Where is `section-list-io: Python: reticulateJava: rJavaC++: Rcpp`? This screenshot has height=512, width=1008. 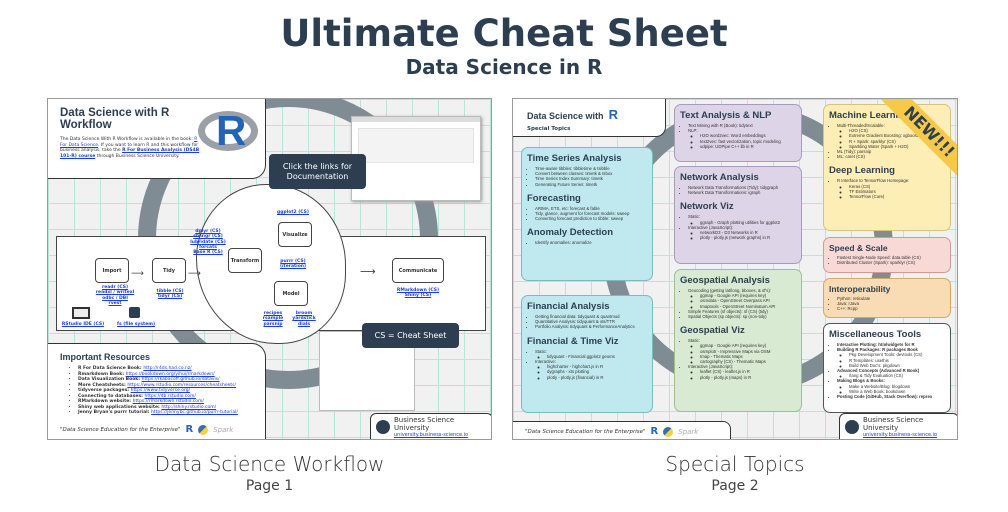 section-list-io: Python: reticulateJava: rJavaC++: Rcpp is located at coordinates (887, 304).